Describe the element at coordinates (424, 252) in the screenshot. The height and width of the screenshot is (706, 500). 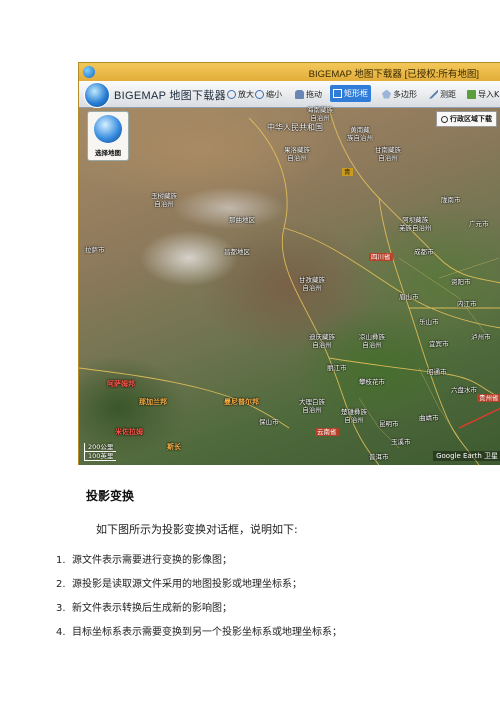
I see `map-label: 成都市` at that location.